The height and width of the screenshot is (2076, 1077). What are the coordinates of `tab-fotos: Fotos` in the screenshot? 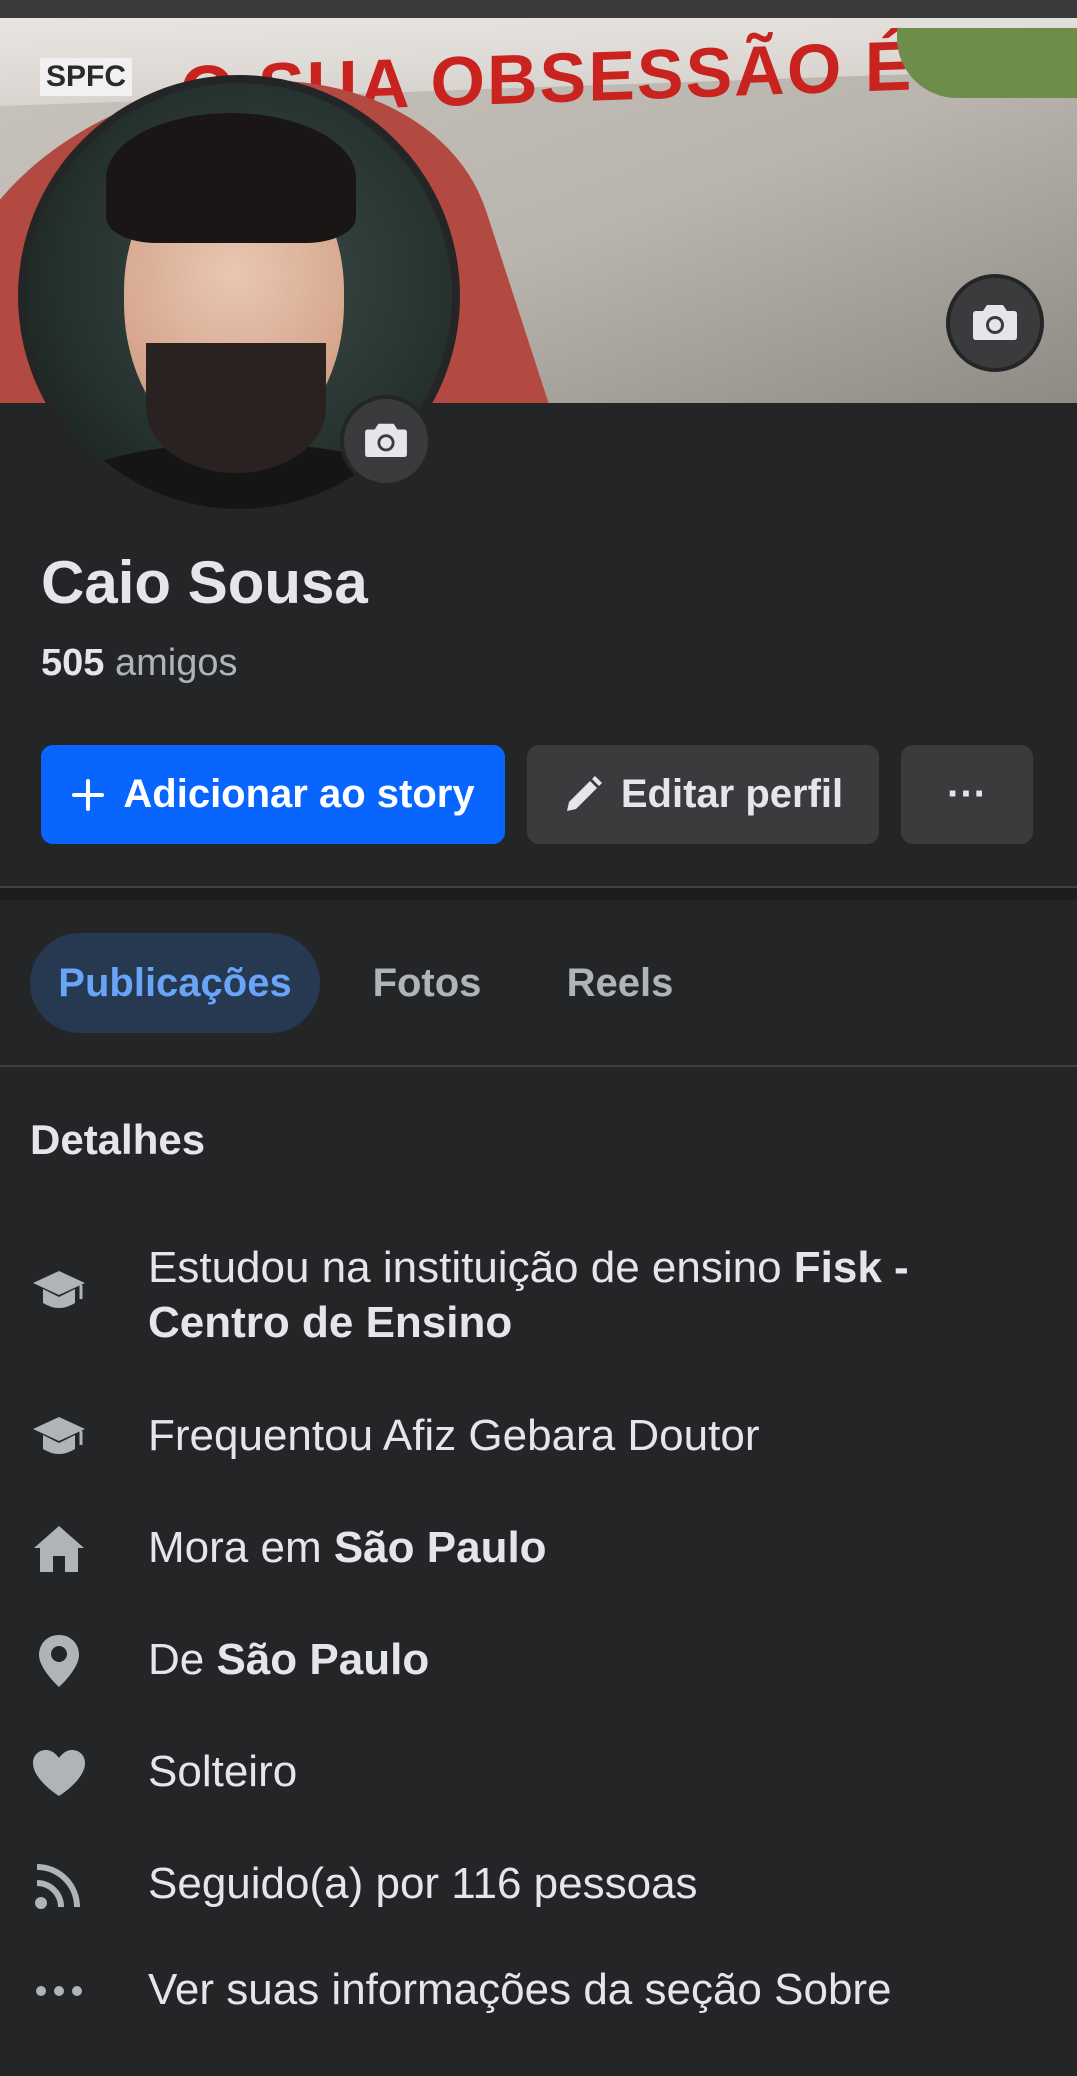 It's located at (427, 983).